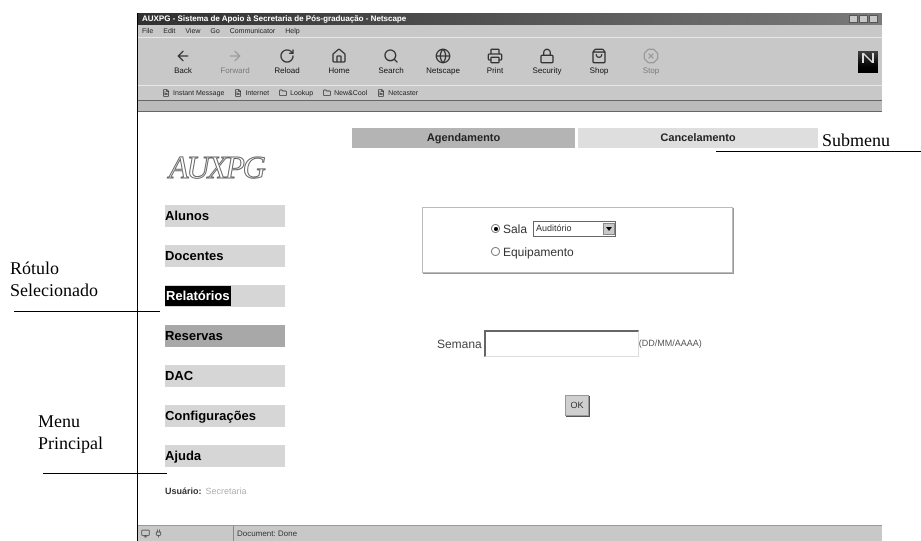 This screenshot has height=541, width=921. What do you see at coordinates (868, 61) in the screenshot?
I see `netscape-logo-icon` at bounding box center [868, 61].